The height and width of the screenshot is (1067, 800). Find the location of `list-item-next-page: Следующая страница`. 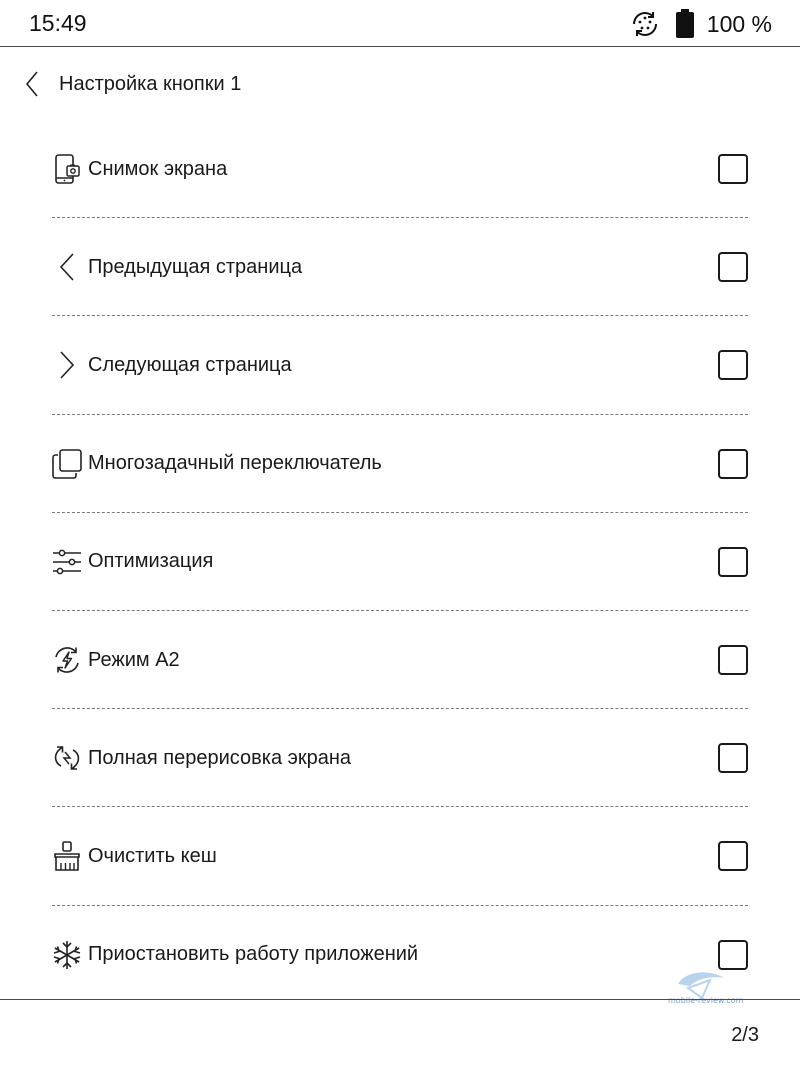

list-item-next-page: Следующая страница is located at coordinates (400, 365).